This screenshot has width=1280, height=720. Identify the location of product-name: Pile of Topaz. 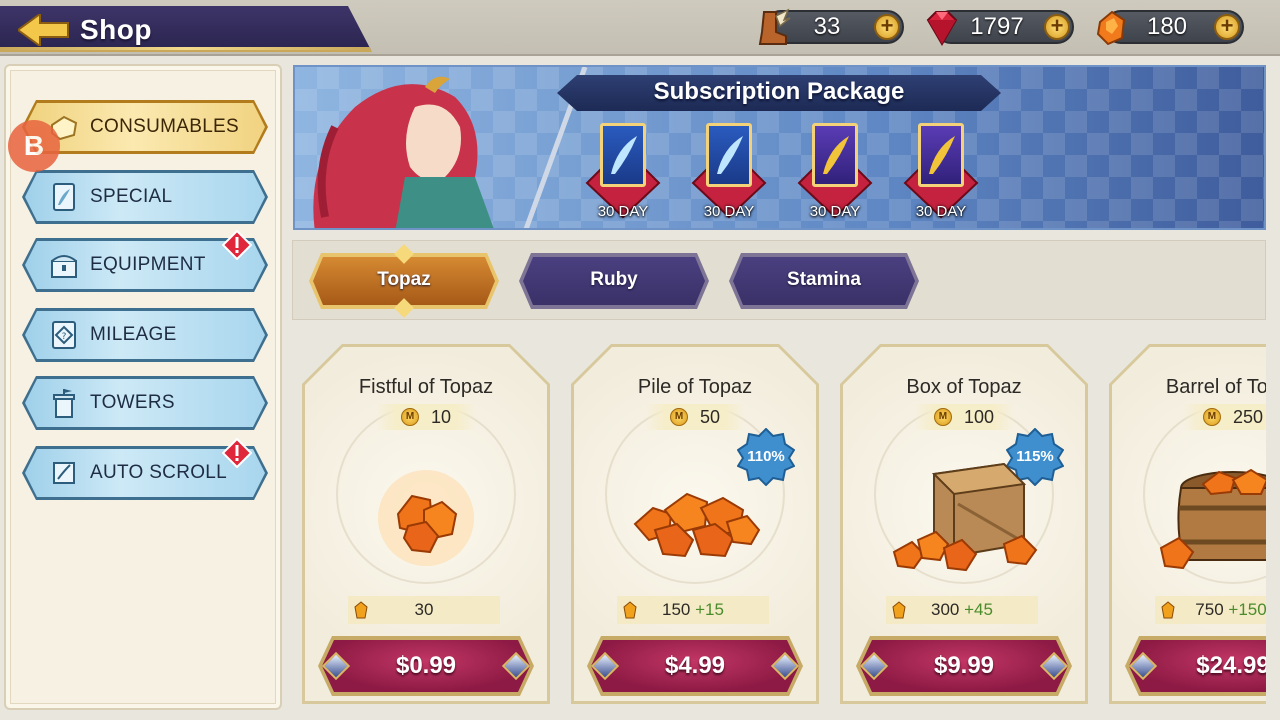
(695, 387).